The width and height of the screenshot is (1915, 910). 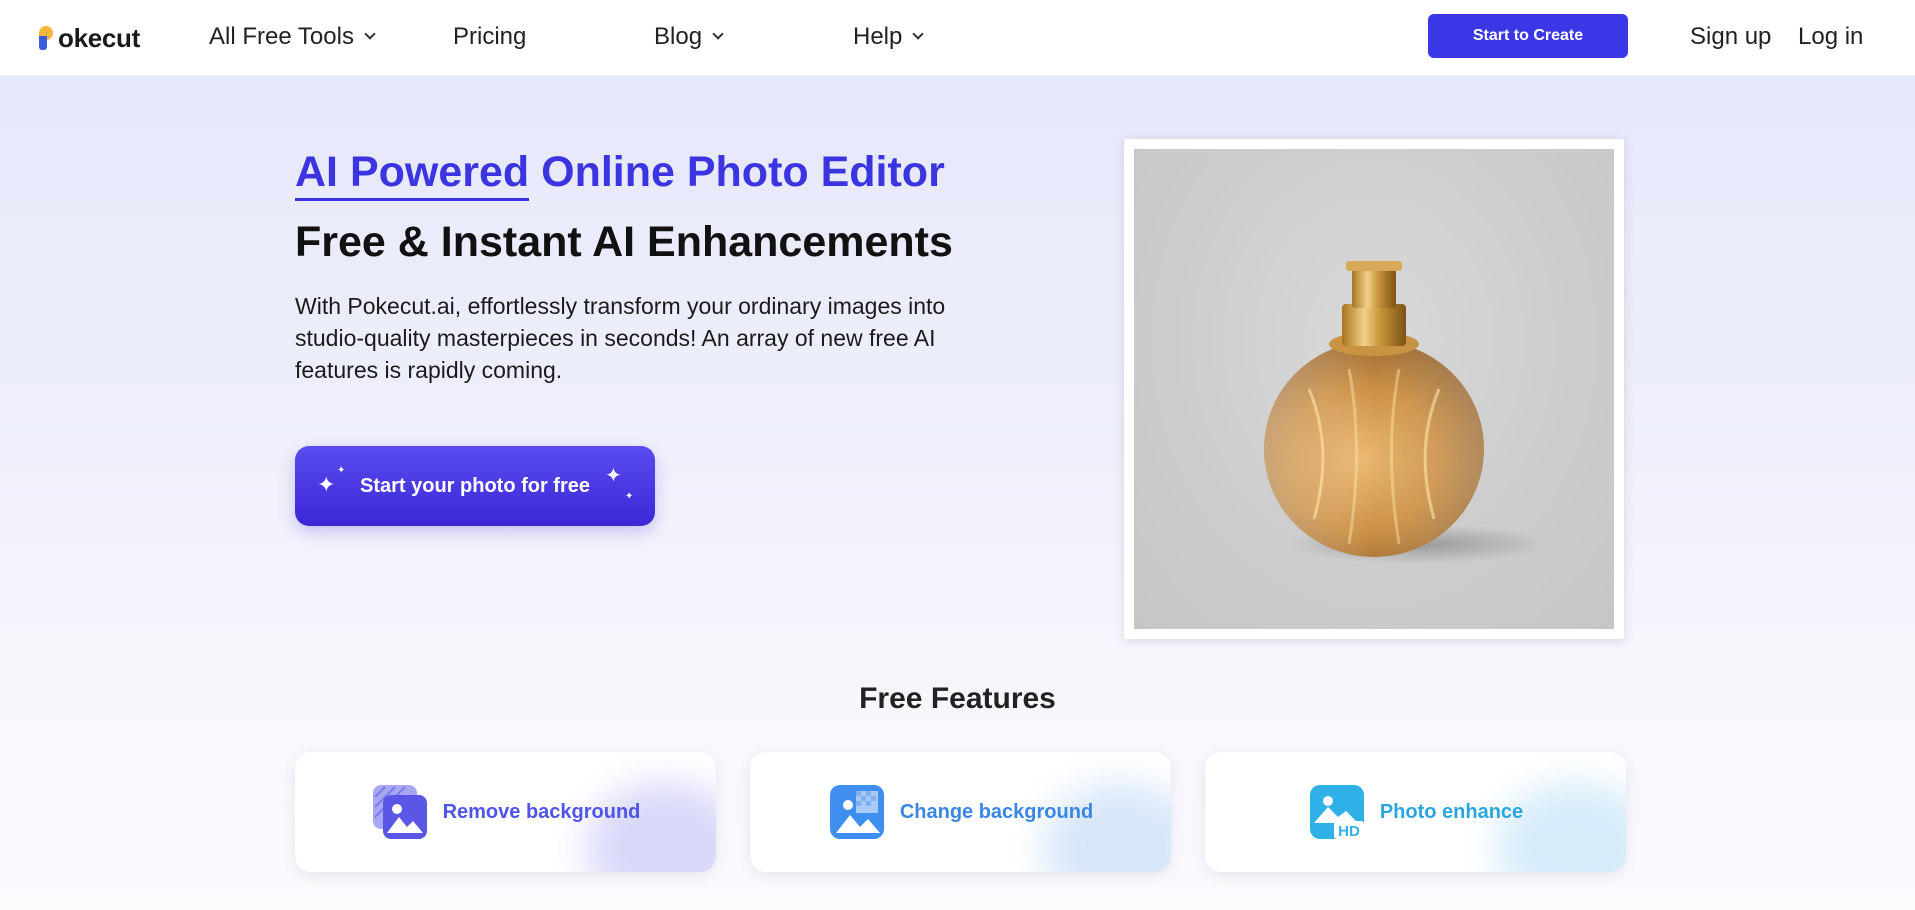 I want to click on nav-help: Help, so click(x=889, y=37).